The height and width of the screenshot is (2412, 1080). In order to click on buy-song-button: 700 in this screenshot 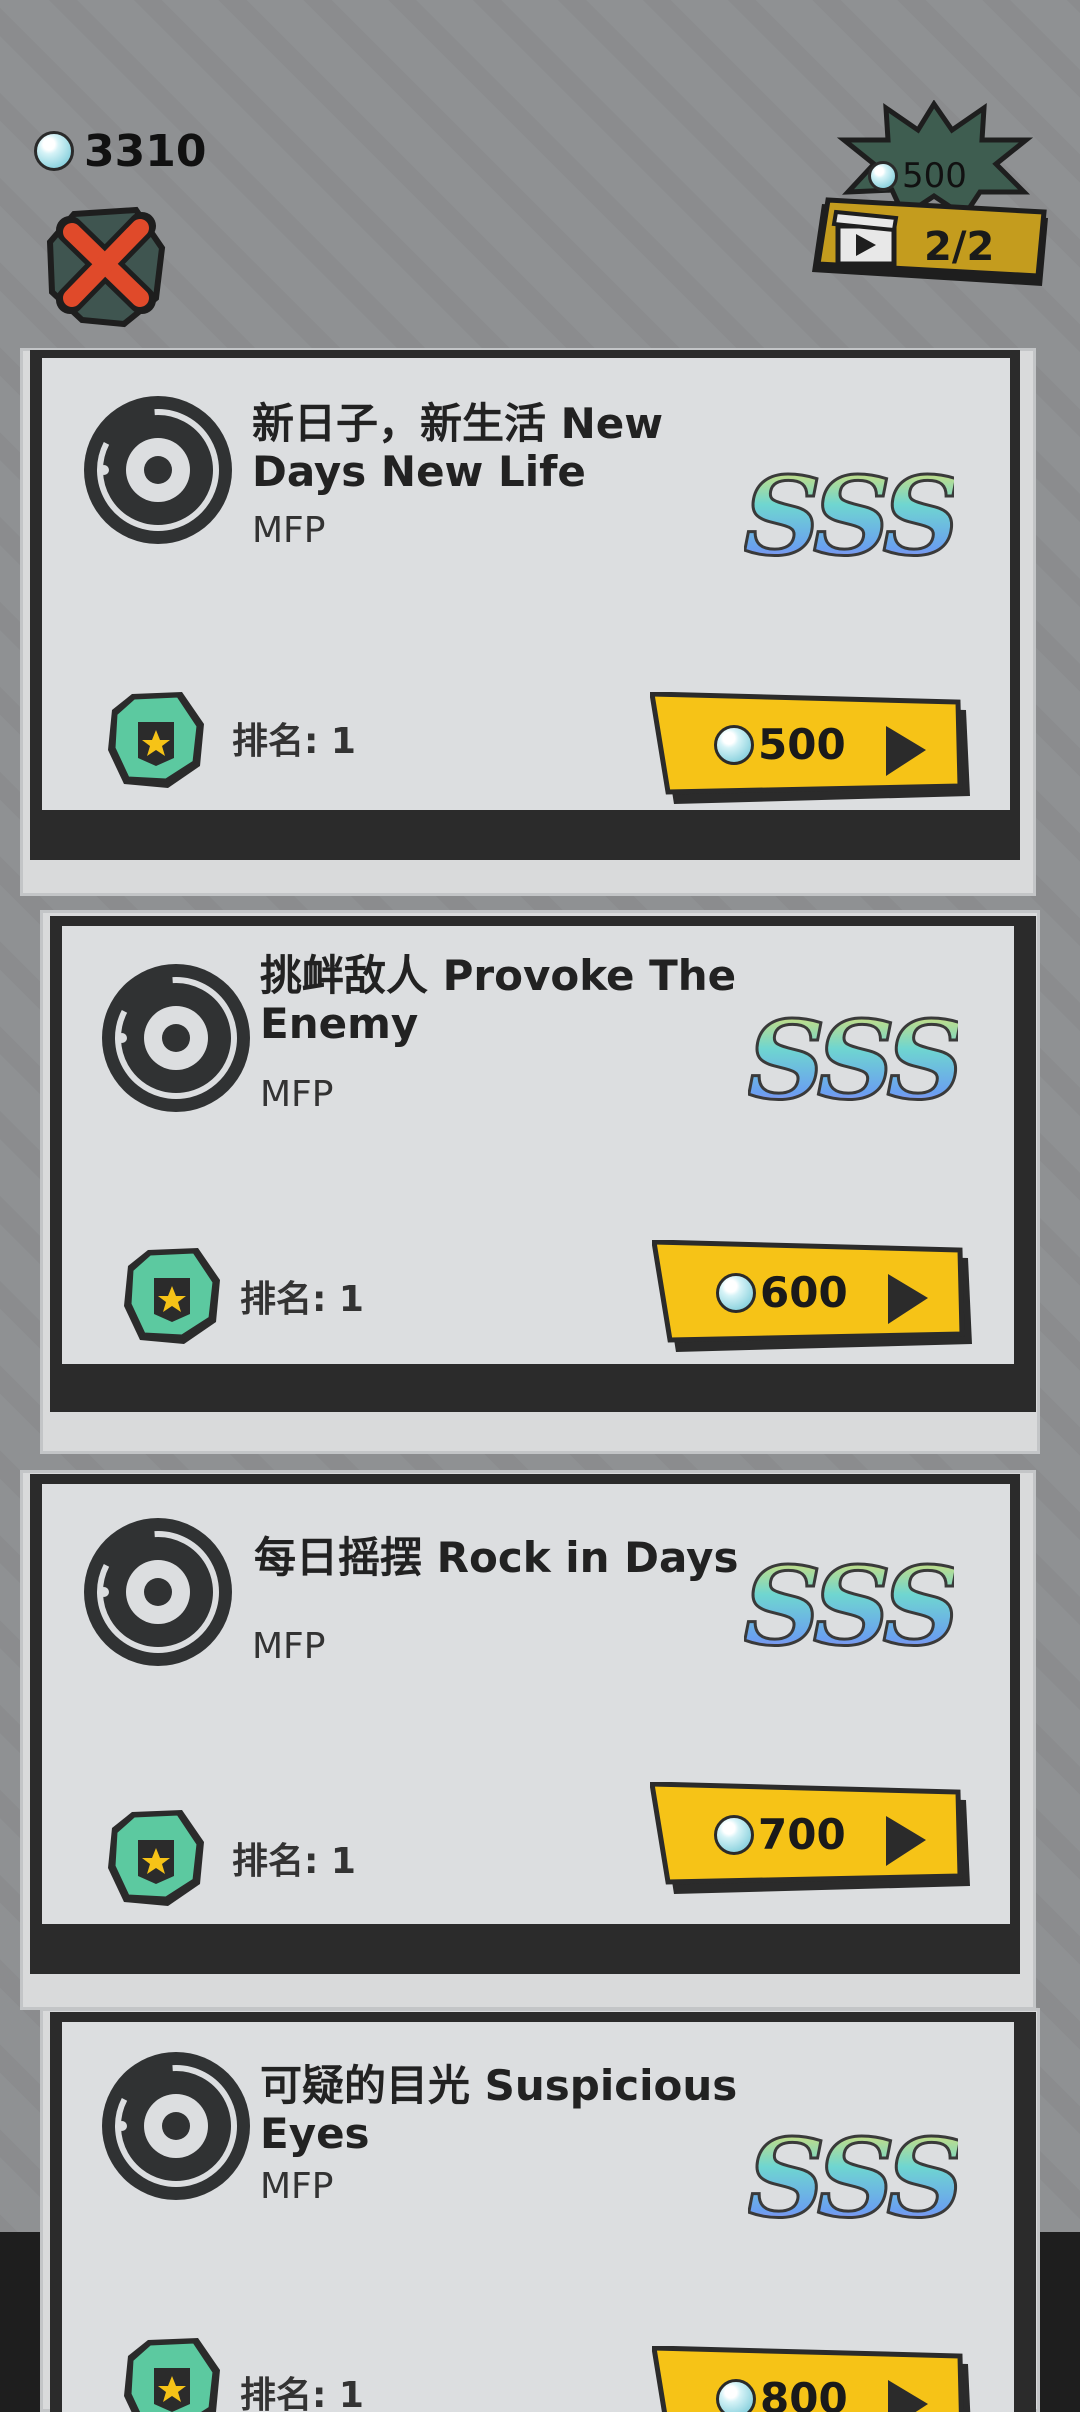, I will do `click(810, 1838)`.